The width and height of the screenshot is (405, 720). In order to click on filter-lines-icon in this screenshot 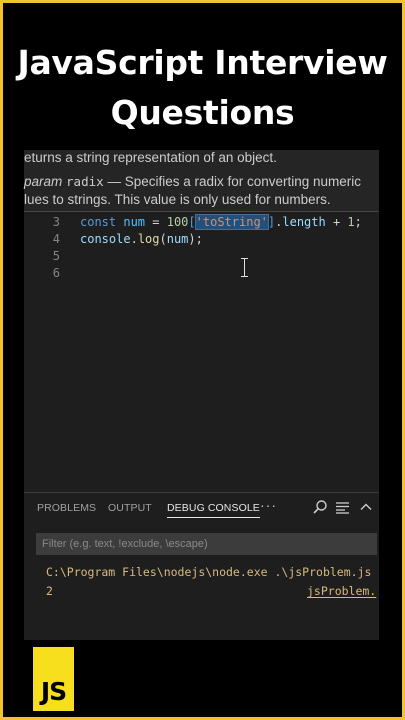, I will do `click(343, 507)`.